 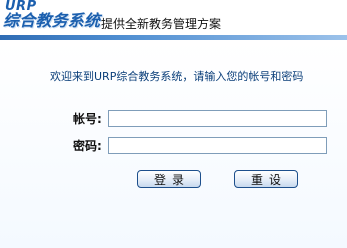 I want to click on login-button: 登录, so click(x=169, y=179).